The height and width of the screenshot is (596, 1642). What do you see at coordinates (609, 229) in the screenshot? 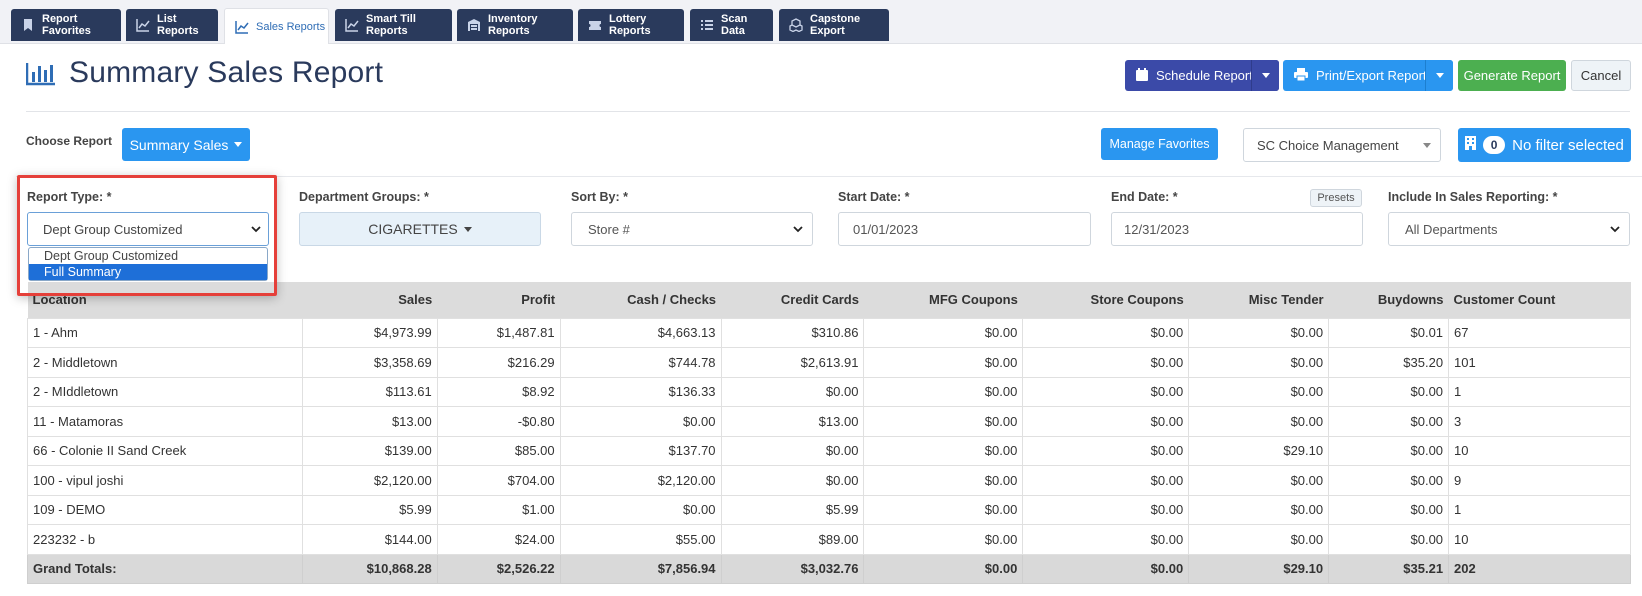
I see `sort-by-value: Store #` at bounding box center [609, 229].